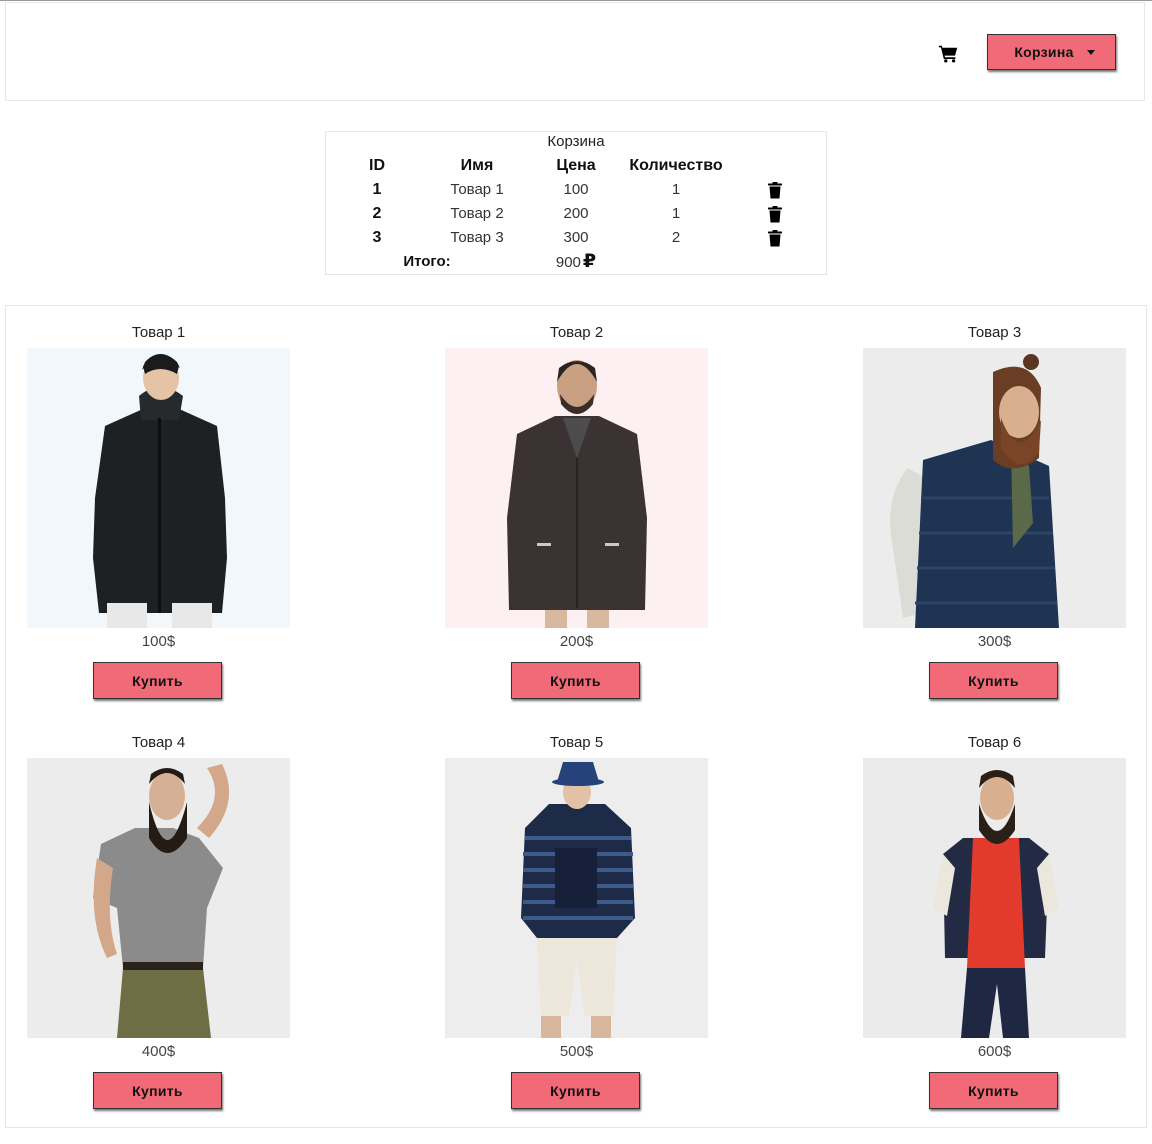 The width and height of the screenshot is (1152, 1144). I want to click on product-title: Товар 2, so click(576, 332).